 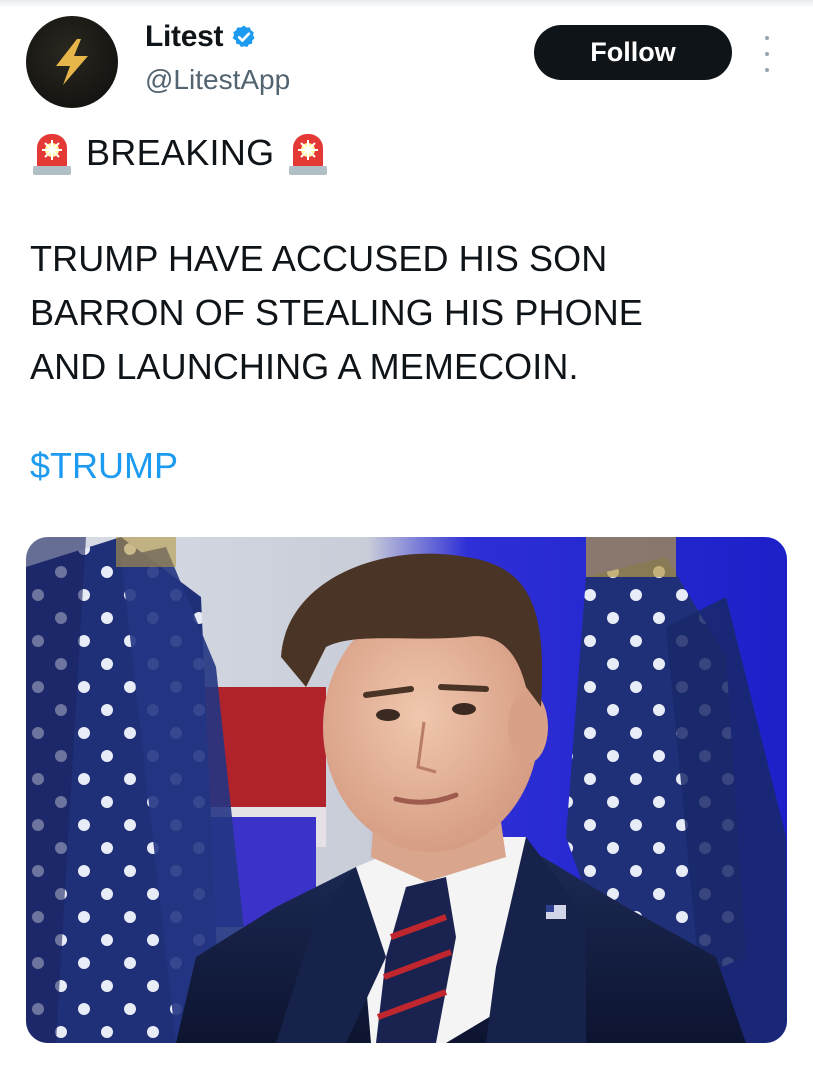 I want to click on breaking-label: BREAKING, so click(x=180, y=152).